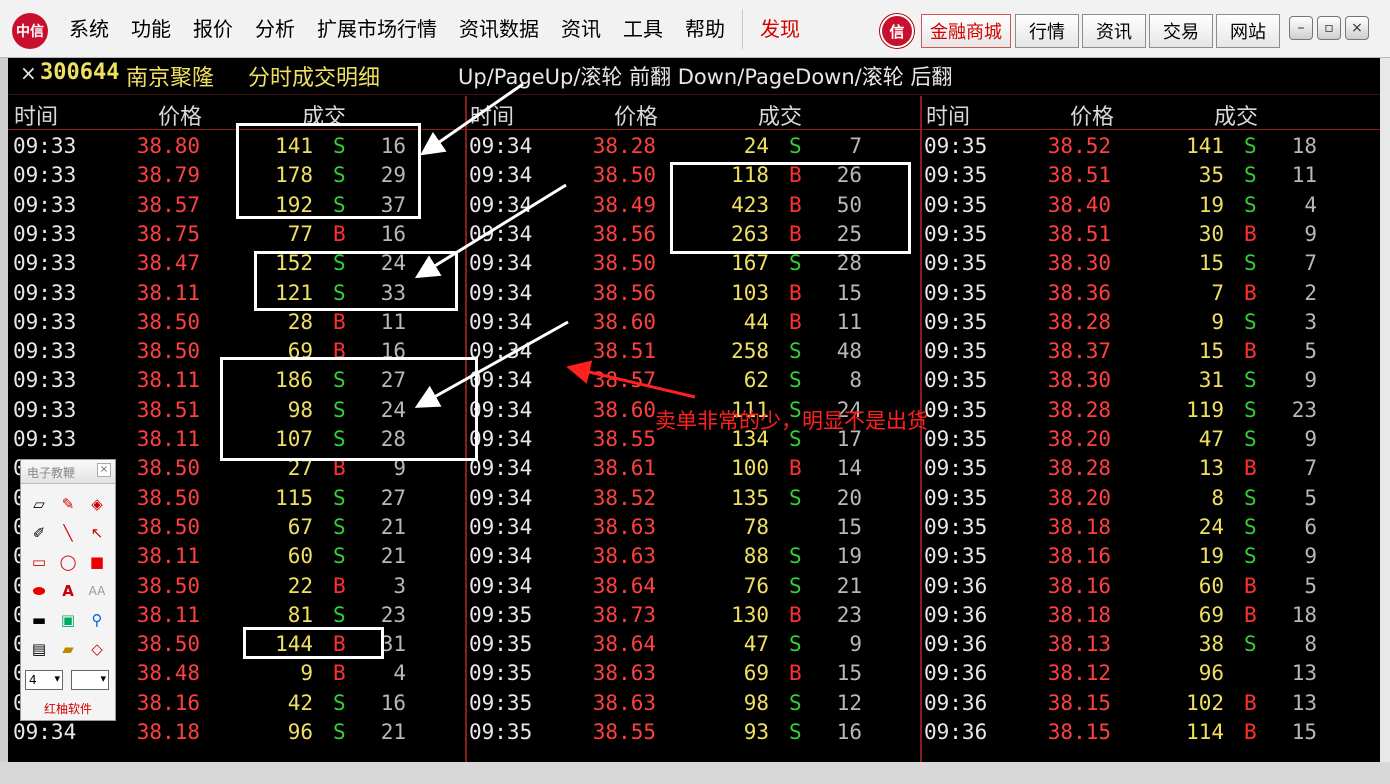 The width and height of the screenshot is (1390, 784). What do you see at coordinates (1144, 615) in the screenshot?
I see `tick-row: 09:36 38.18 69 B 18` at bounding box center [1144, 615].